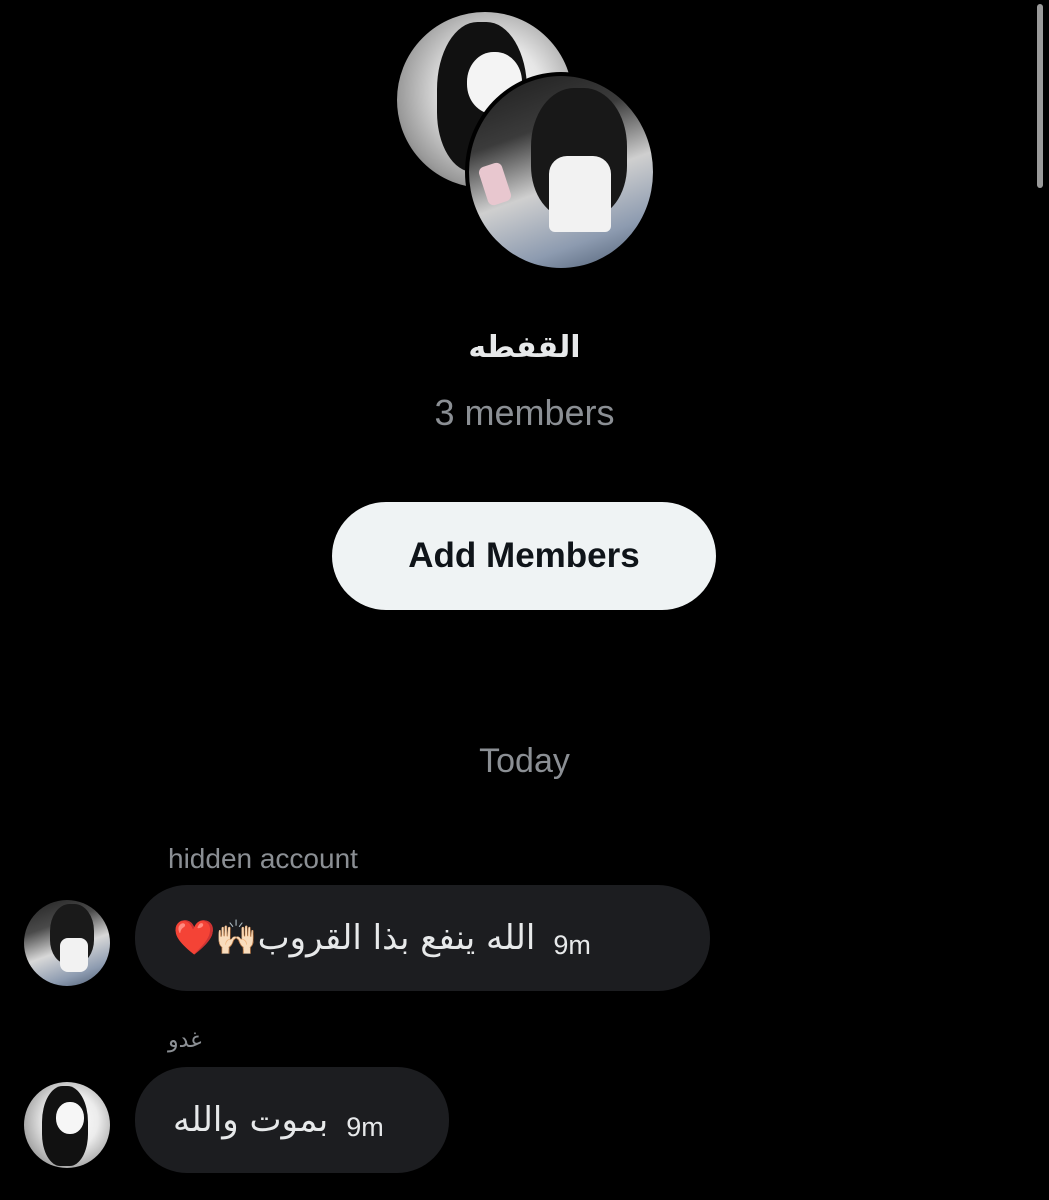  I want to click on avatar-face-shape, so click(70, 1118).